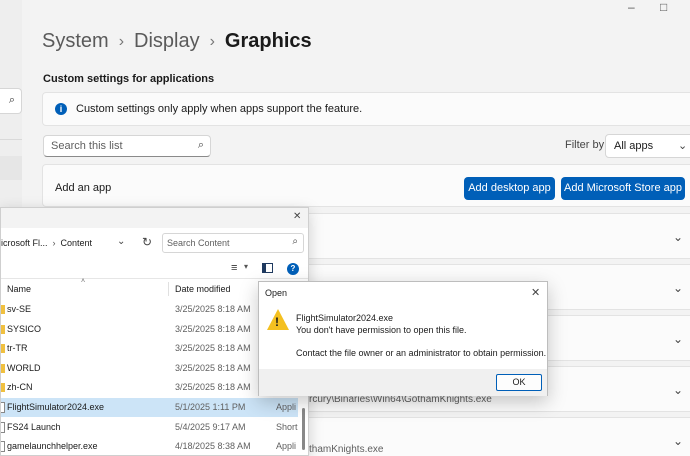 The width and height of the screenshot is (690, 456). Describe the element at coordinates (663, 7) in the screenshot. I see `maximize-icon: □` at that location.